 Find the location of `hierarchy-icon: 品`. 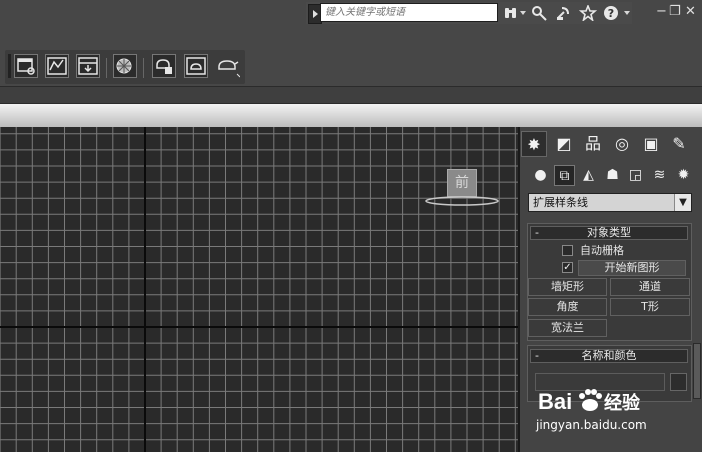

hierarchy-icon: 品 is located at coordinates (592, 143).